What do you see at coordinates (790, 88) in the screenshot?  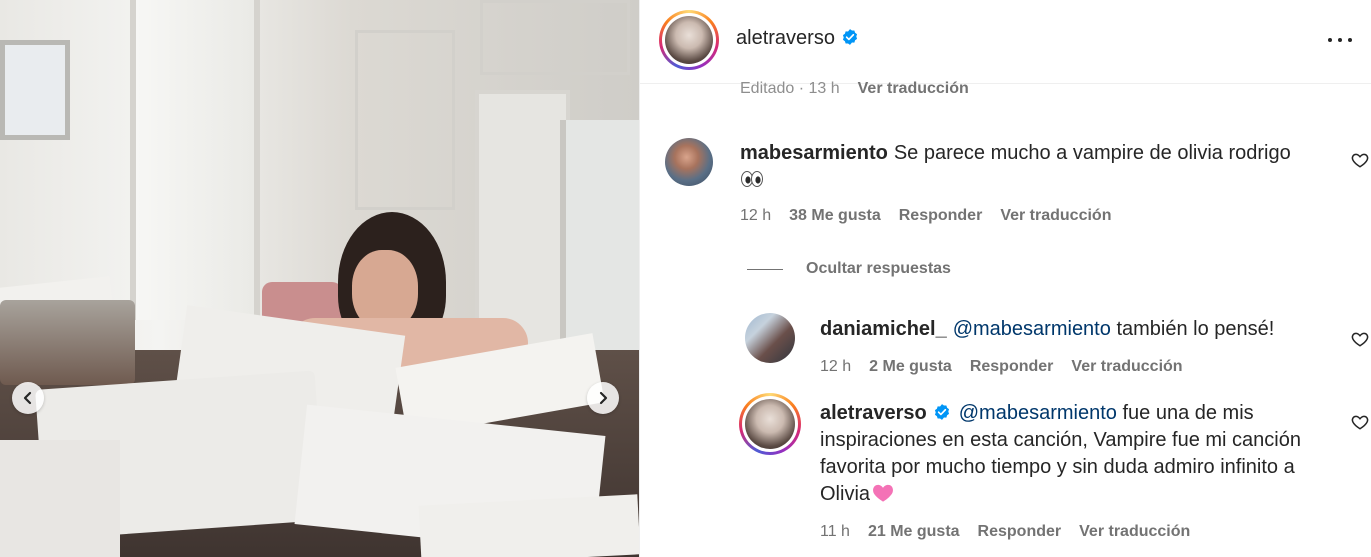 I see `edited-time: Editado · 13 h` at bounding box center [790, 88].